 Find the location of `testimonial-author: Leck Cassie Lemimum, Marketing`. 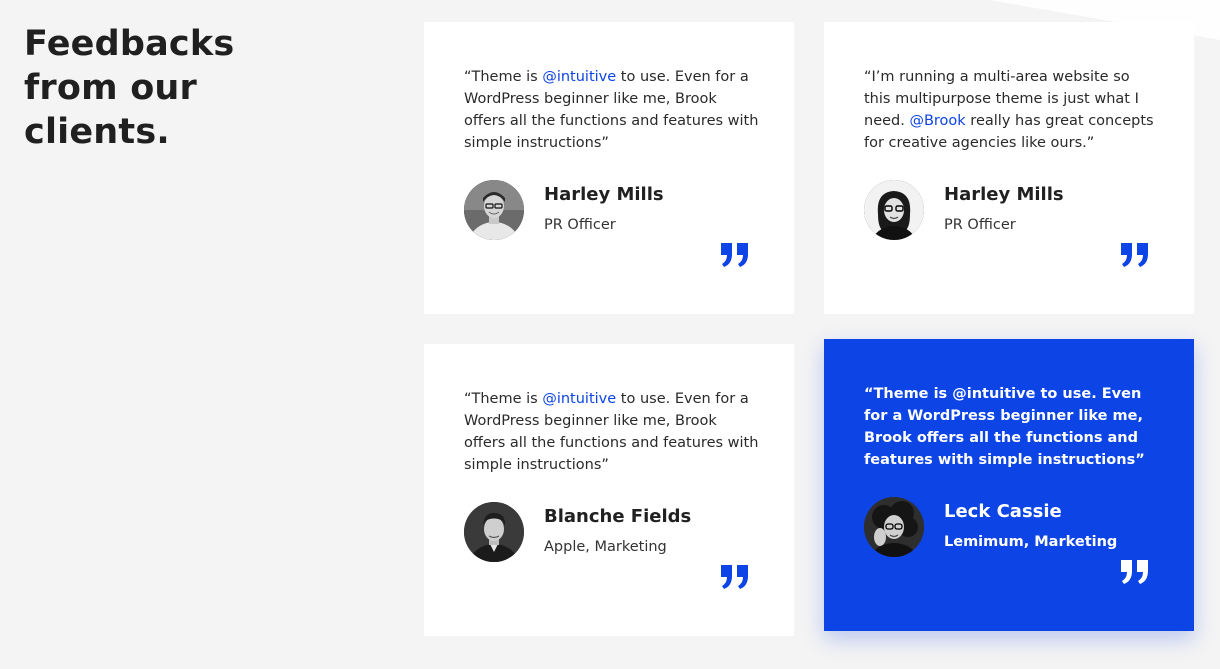

testimonial-author: Leck Cassie Lemimum, Marketing is located at coordinates (990, 527).